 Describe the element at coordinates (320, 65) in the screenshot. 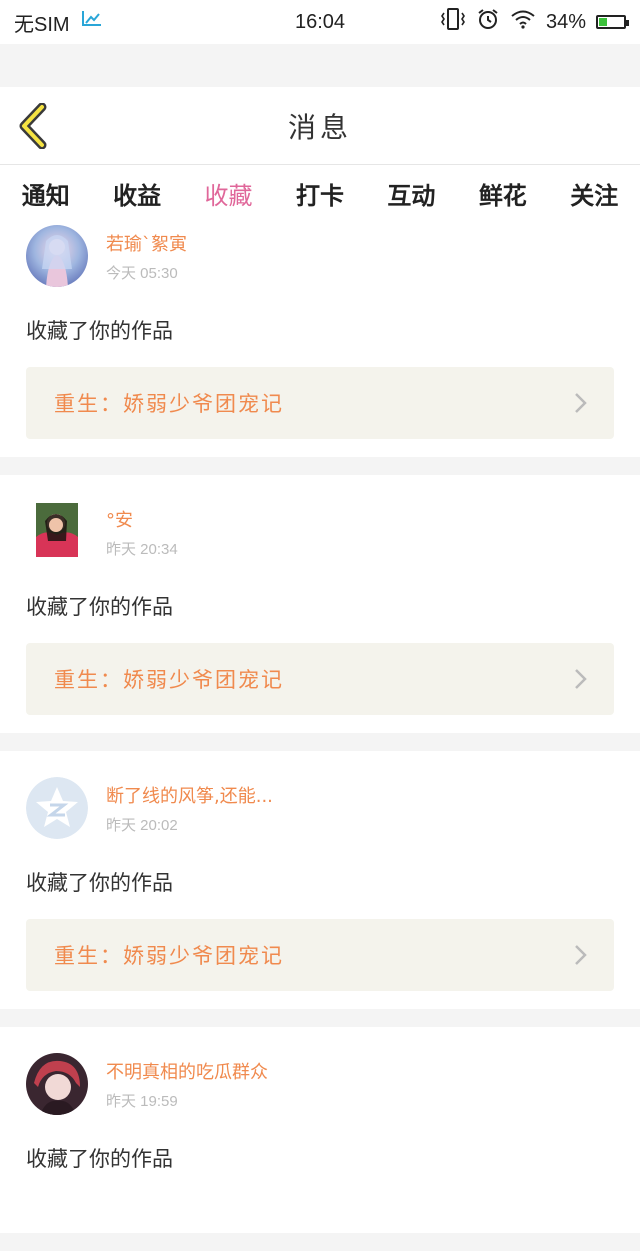

I see `top-spacer` at that location.